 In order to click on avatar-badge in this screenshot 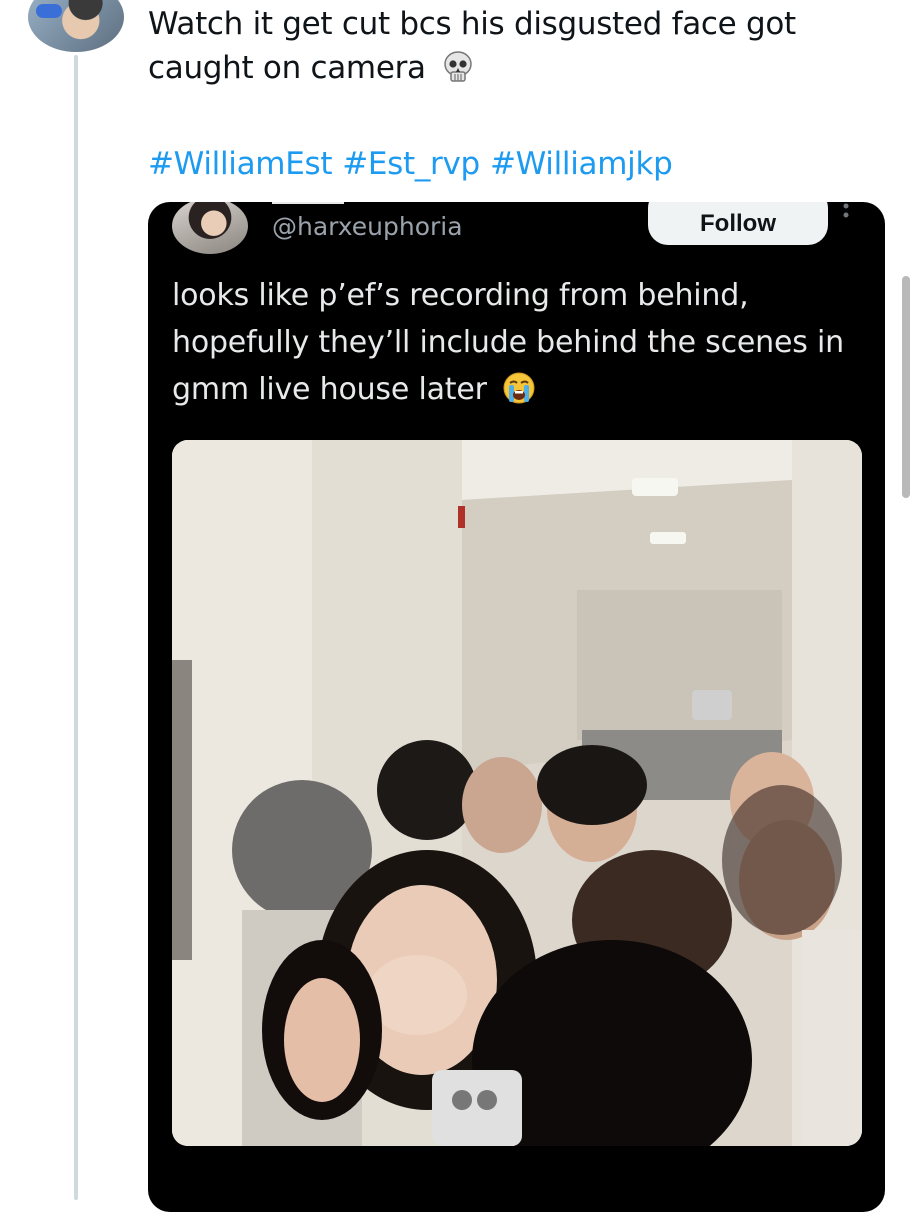, I will do `click(49, 11)`.